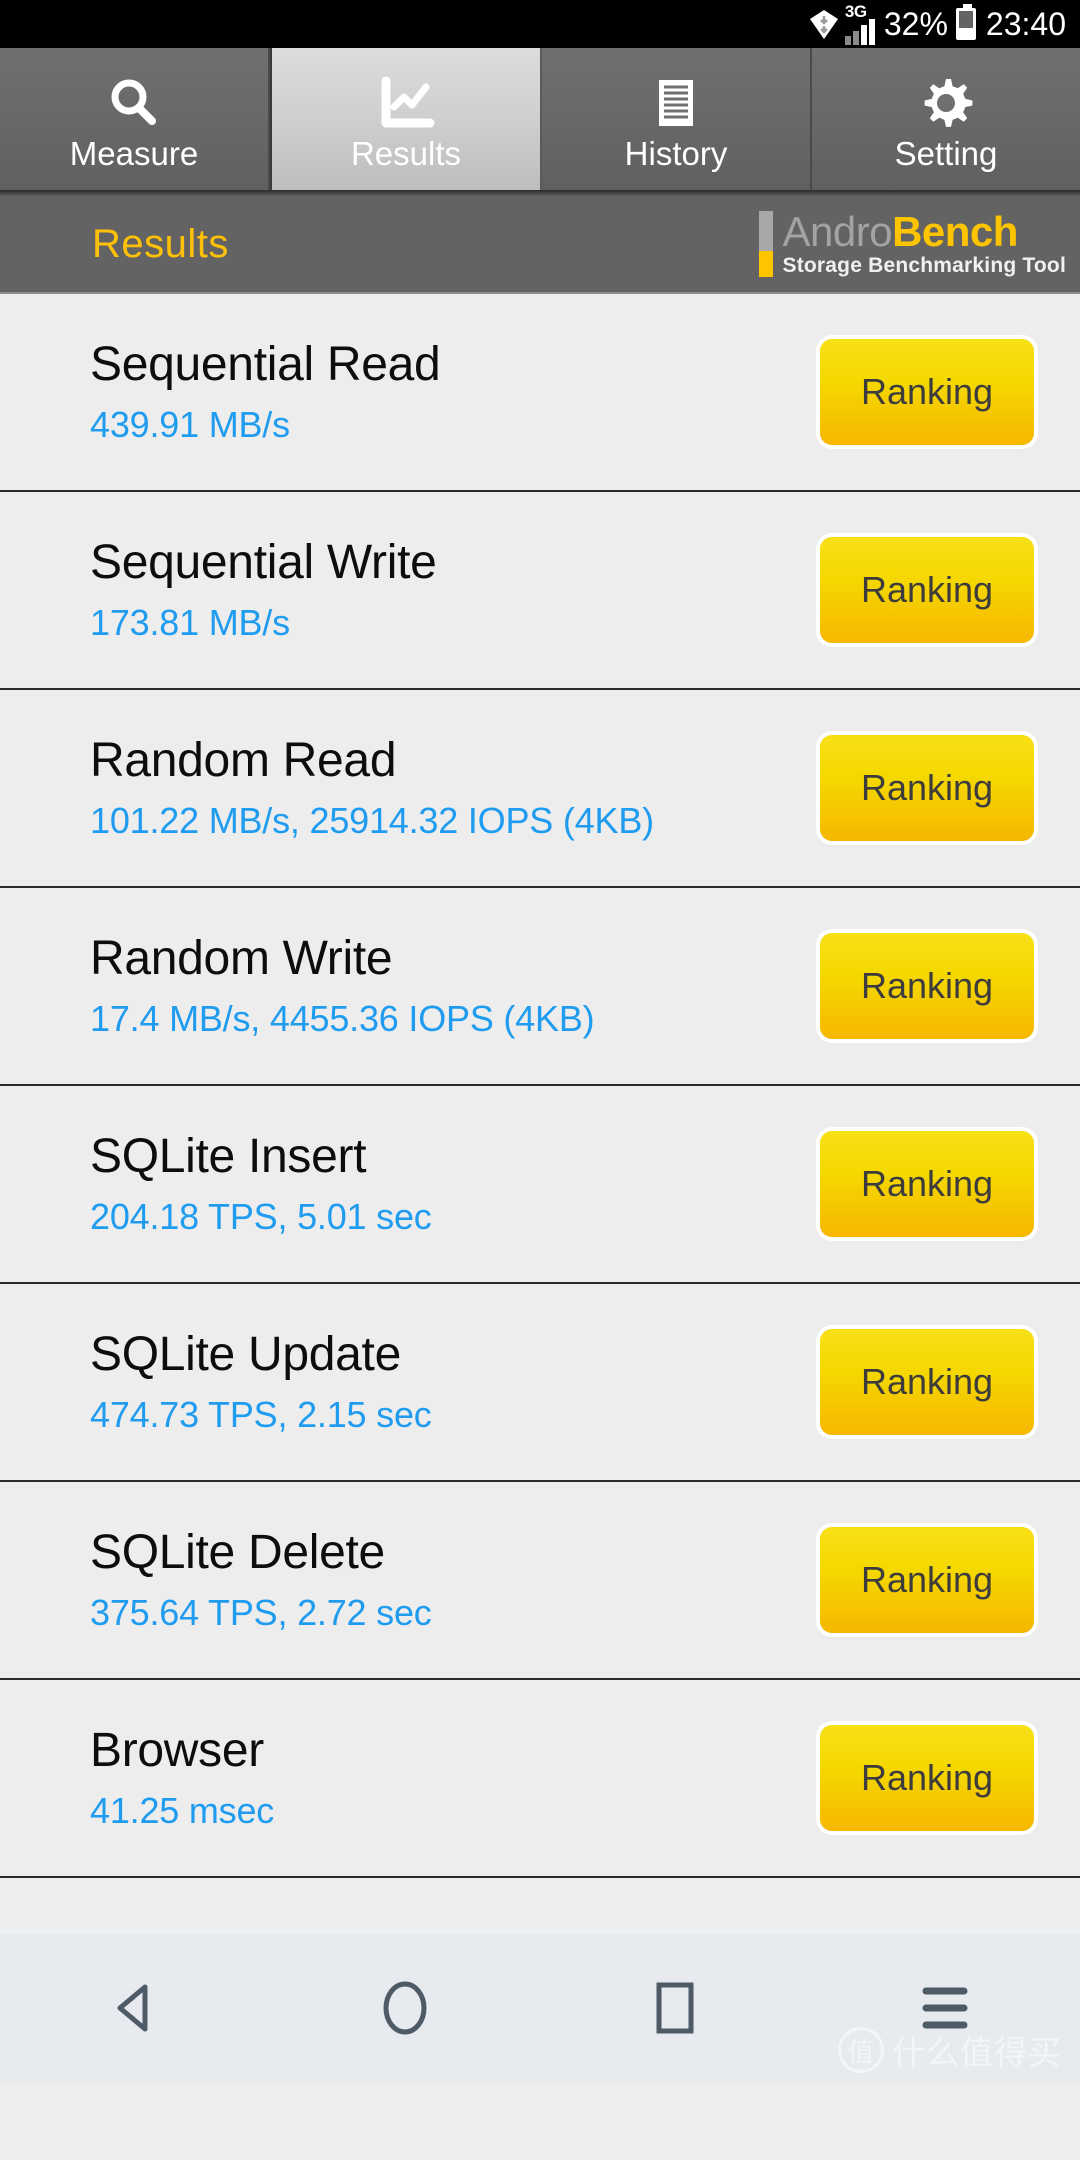 This screenshot has height=2160, width=1080. Describe the element at coordinates (824, 24) in the screenshot. I see `wifi-icon` at that location.